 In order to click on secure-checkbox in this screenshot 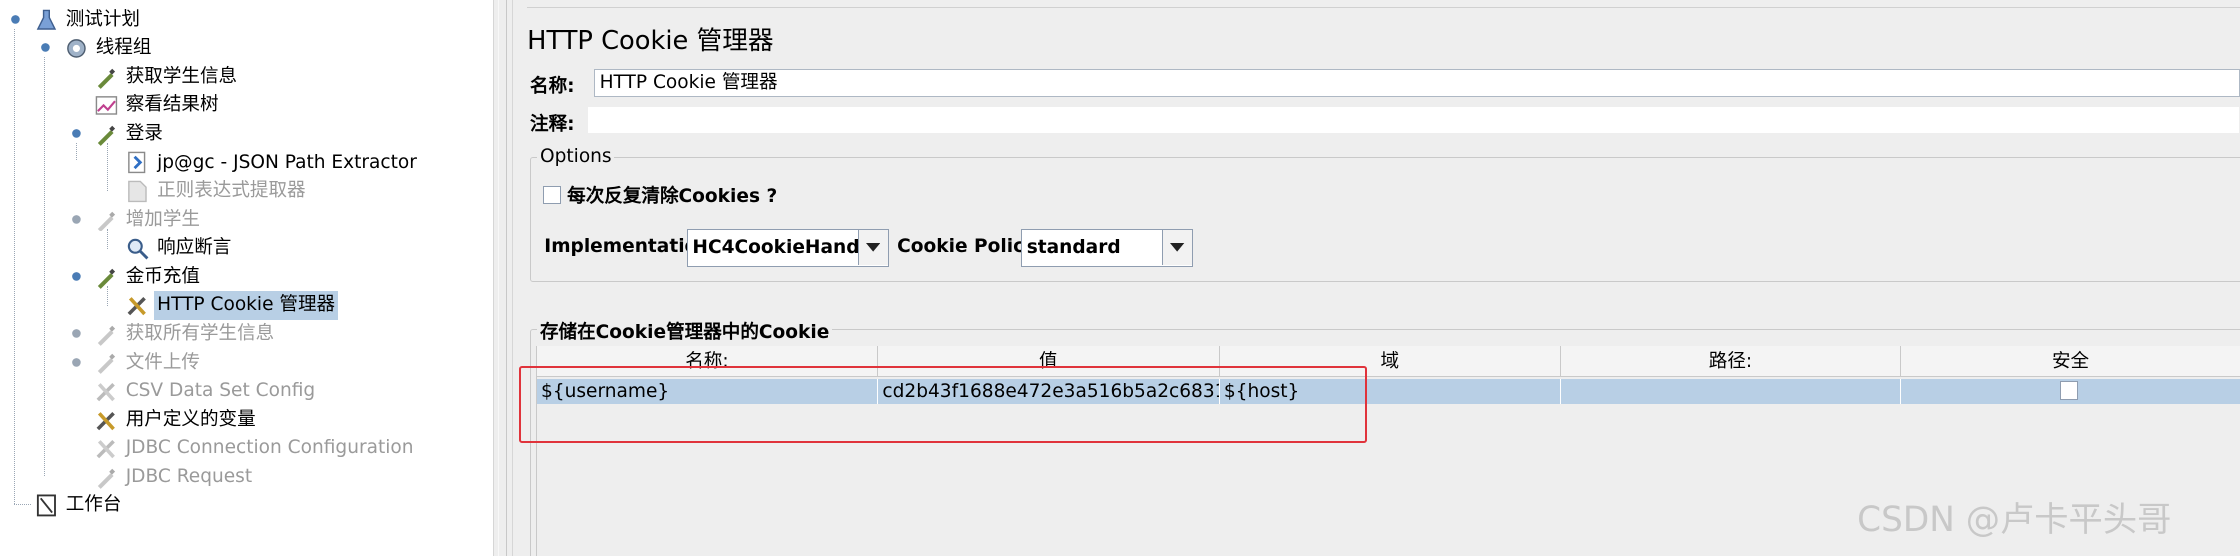, I will do `click(2069, 390)`.